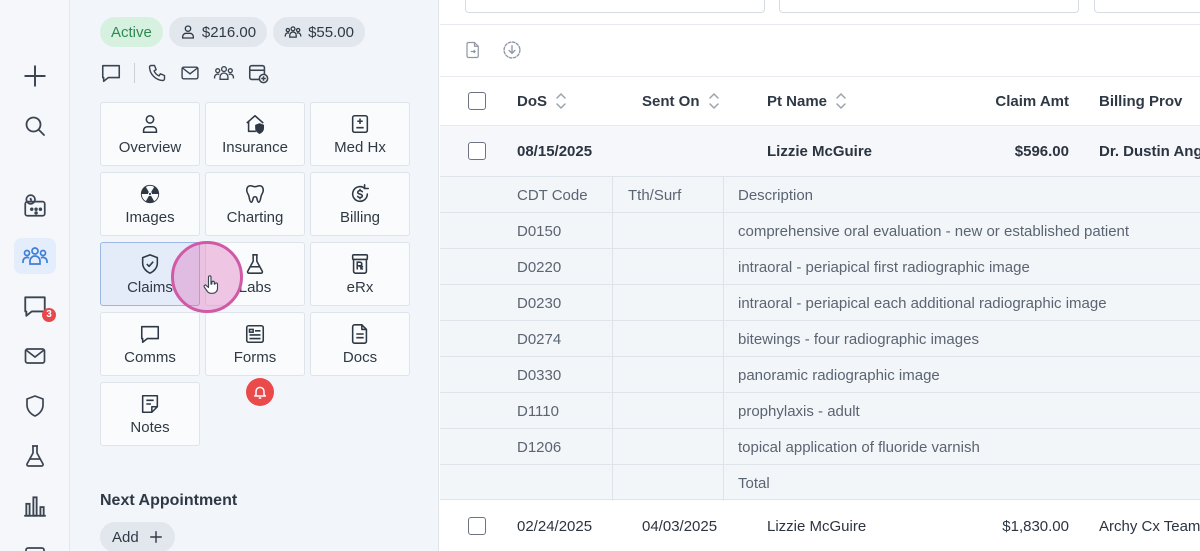  Describe the element at coordinates (493, 50) in the screenshot. I see `table-toolbar` at that location.